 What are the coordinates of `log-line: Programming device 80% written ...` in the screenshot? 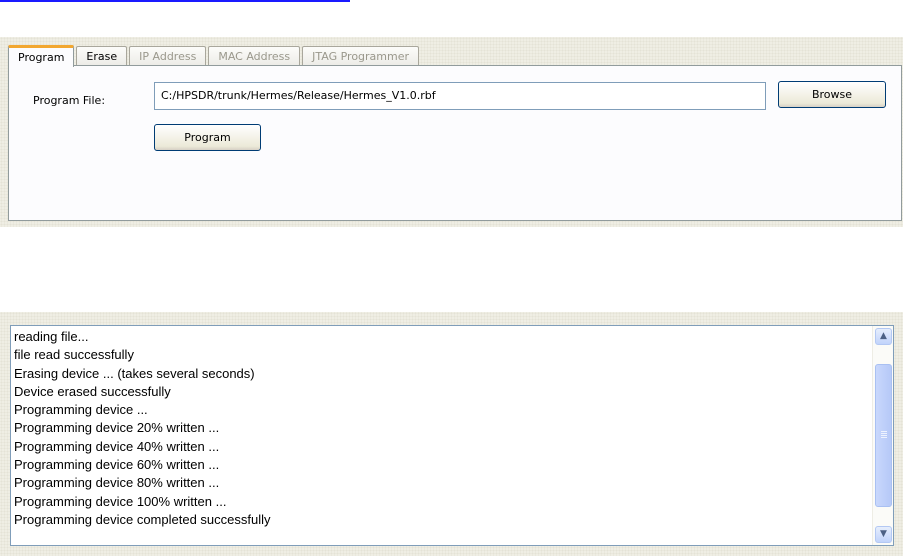 It's located at (117, 483).